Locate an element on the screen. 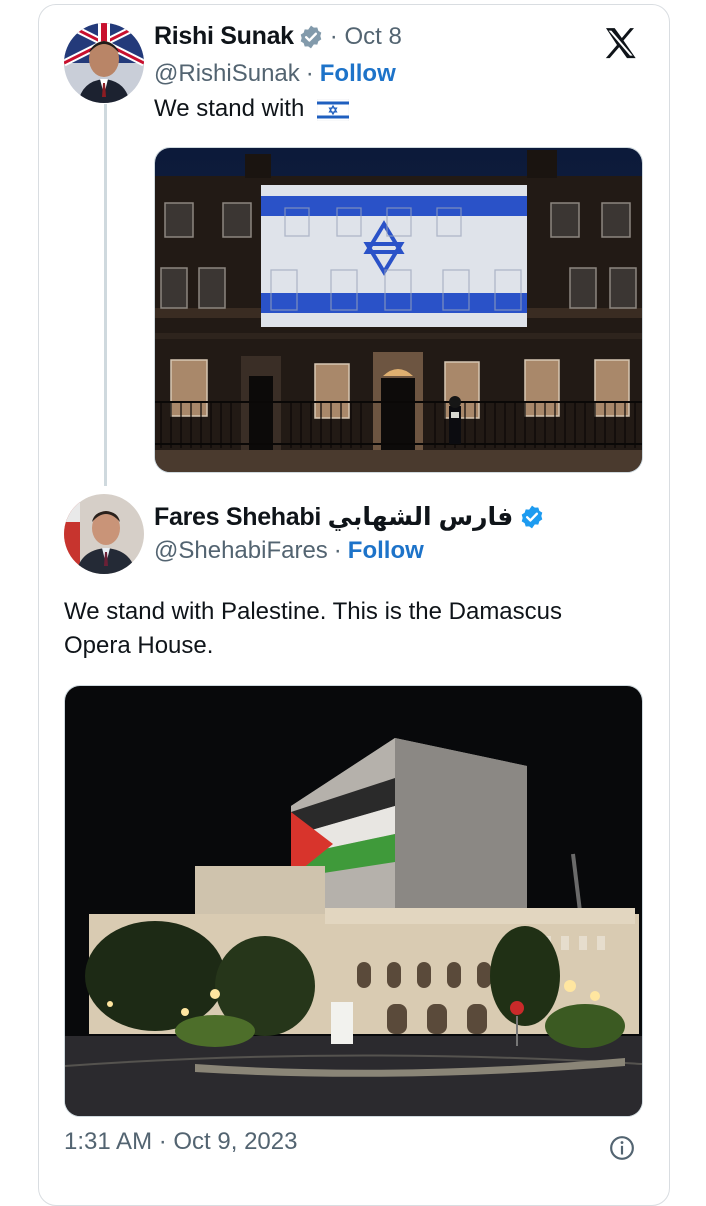  israel-flag-emoji is located at coordinates (332, 109).